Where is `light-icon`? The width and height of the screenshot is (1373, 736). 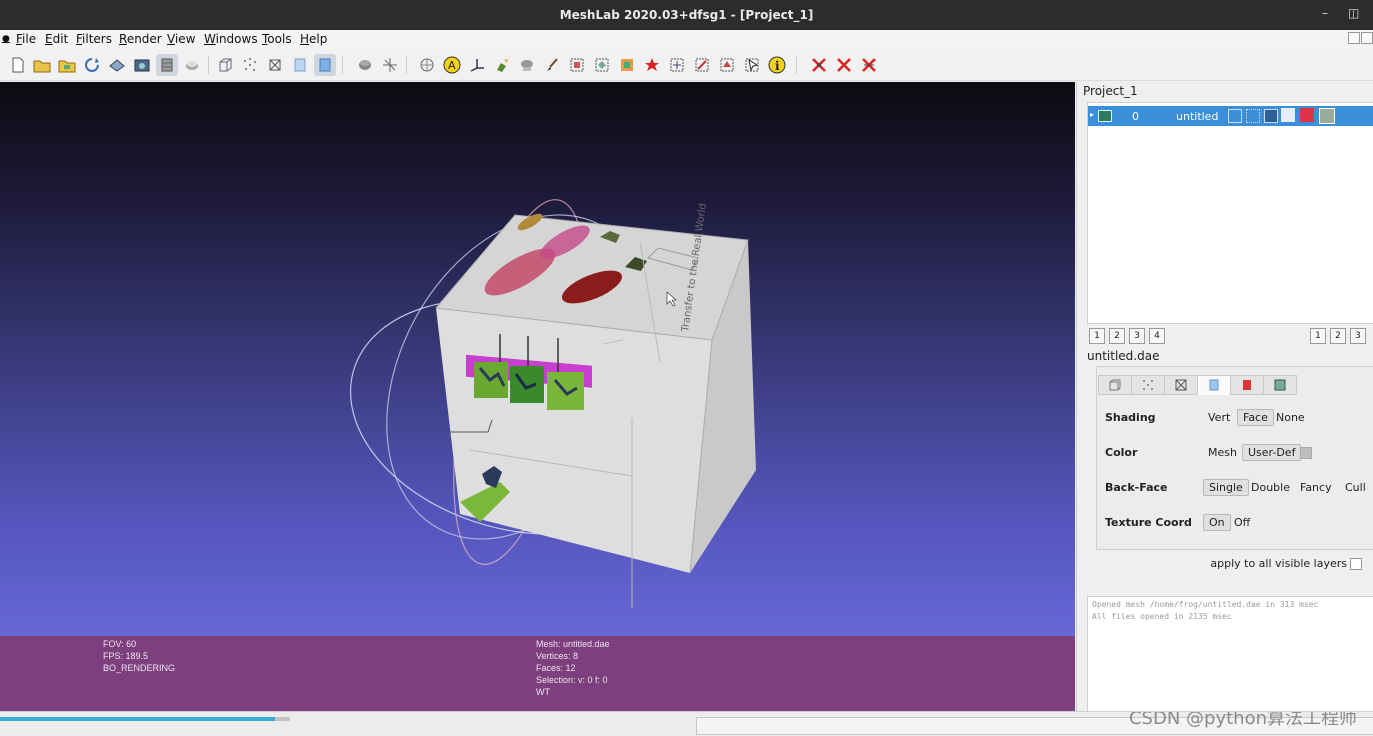 light-icon is located at coordinates (365, 65).